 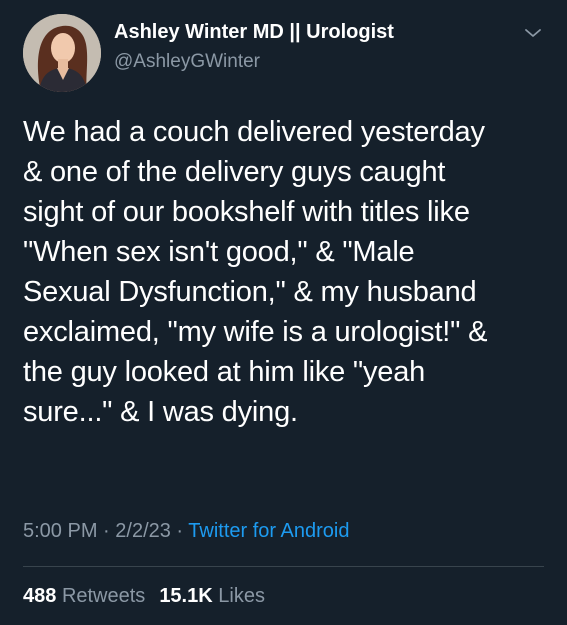 I want to click on tweet-text-line: "When sex isn't good," & "Male, so click(x=219, y=252).